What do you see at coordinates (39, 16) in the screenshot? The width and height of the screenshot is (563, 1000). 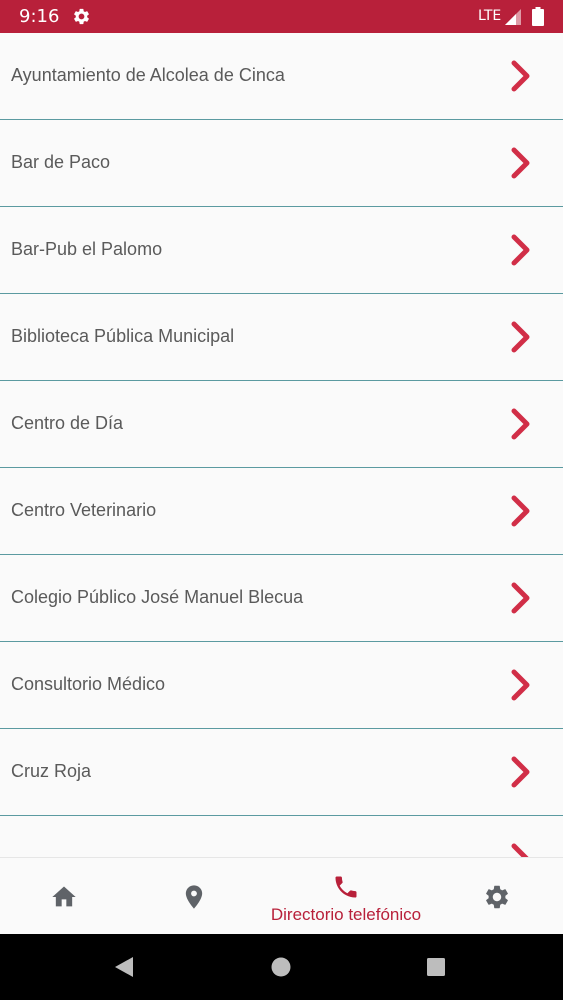 I see `status-time: 9:16` at bounding box center [39, 16].